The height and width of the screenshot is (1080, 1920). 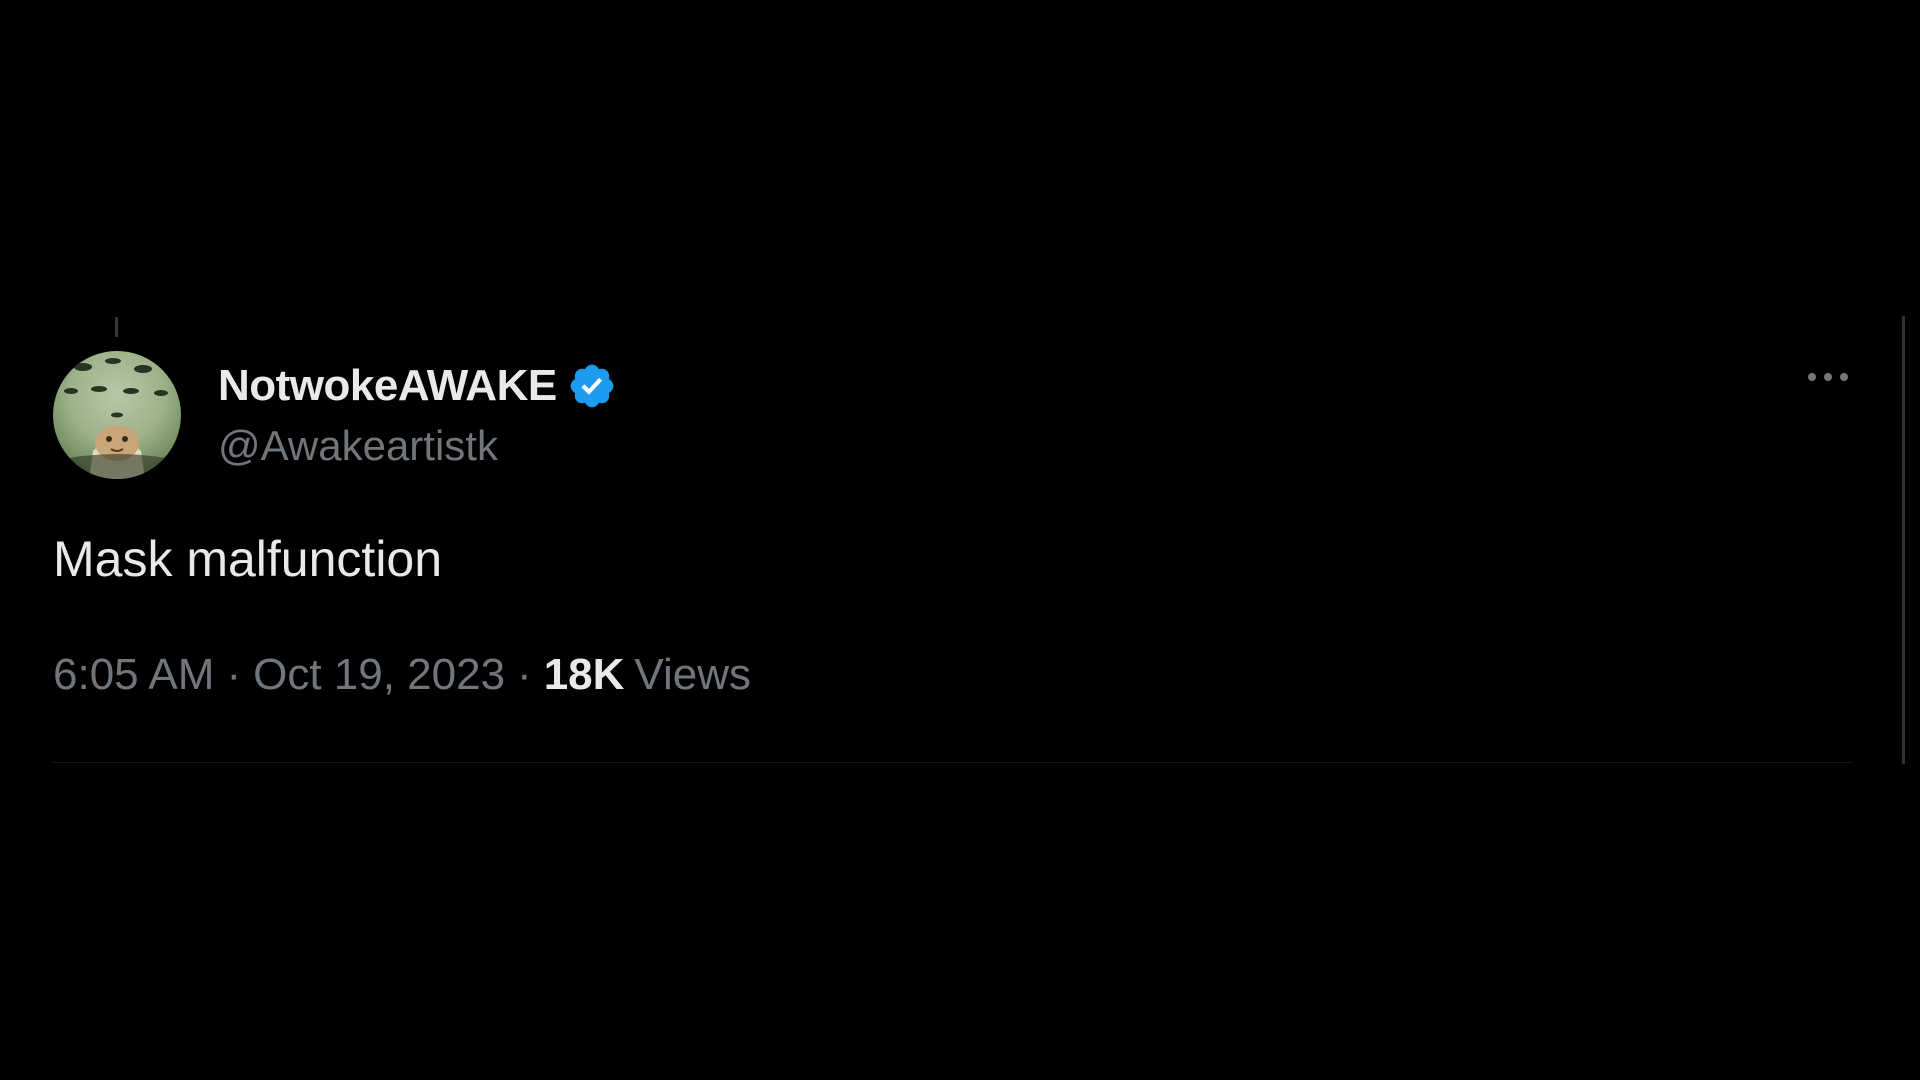 What do you see at coordinates (117, 418) in the screenshot?
I see `avatar-image` at bounding box center [117, 418].